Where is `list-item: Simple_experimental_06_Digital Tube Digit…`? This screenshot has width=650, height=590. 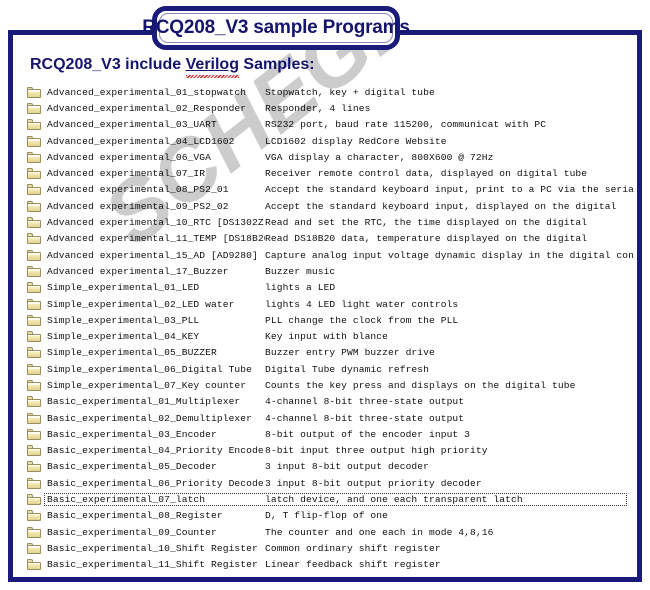 list-item: Simple_experimental_06_Digital Tube Digit… is located at coordinates (326, 369).